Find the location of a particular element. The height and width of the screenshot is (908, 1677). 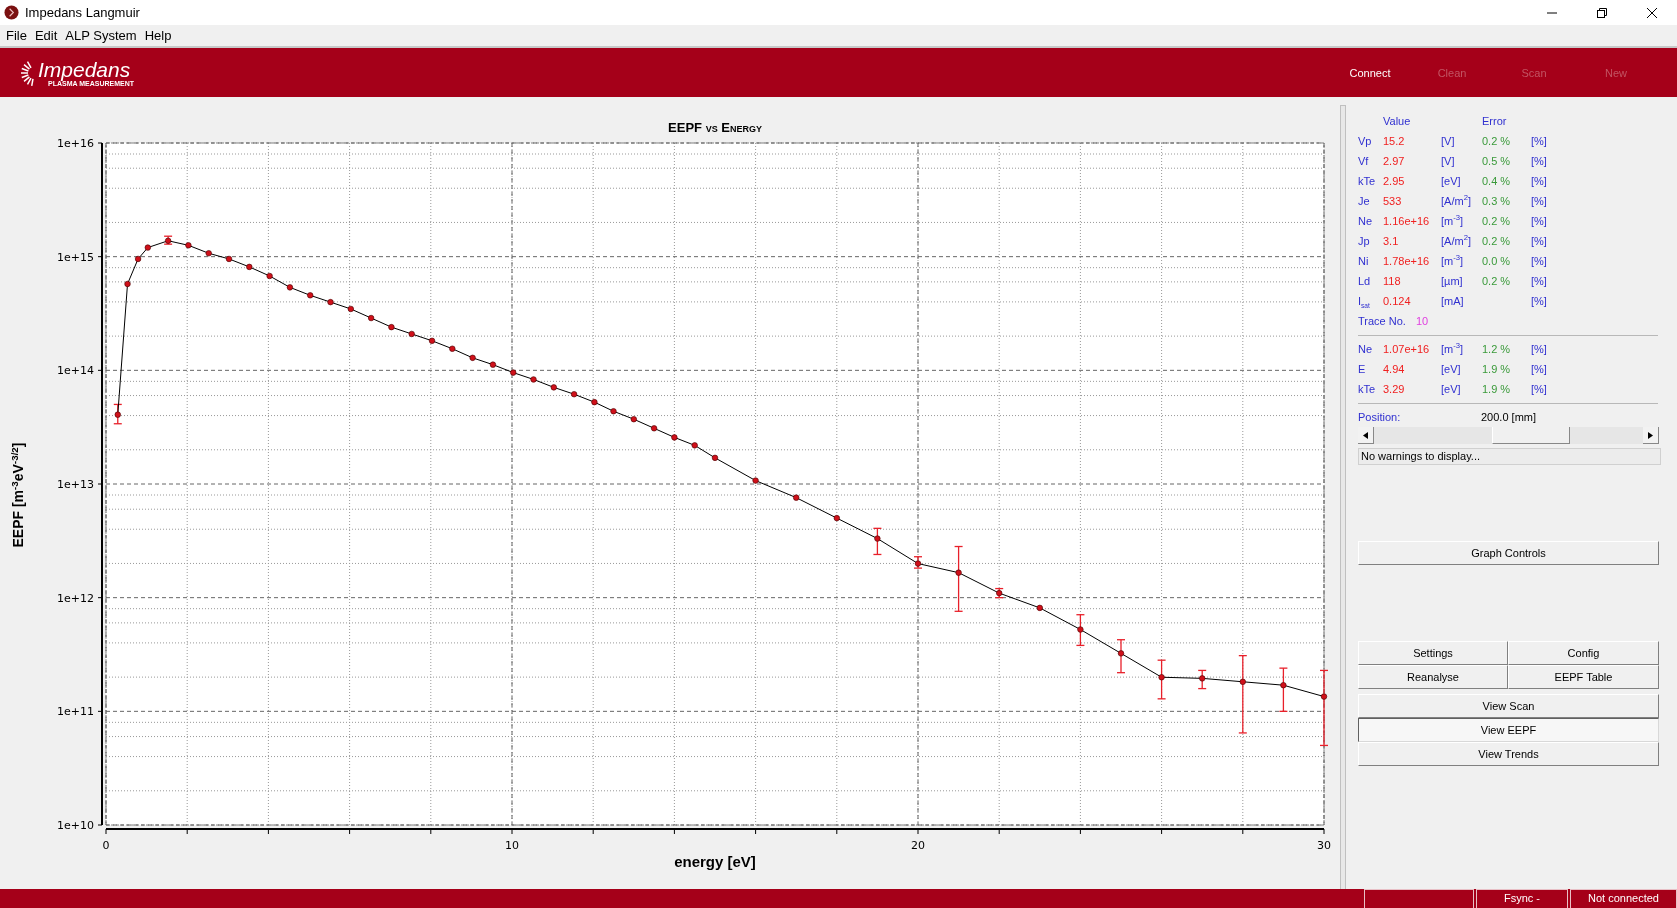

panel-button: Reanalyse is located at coordinates (1433, 677).